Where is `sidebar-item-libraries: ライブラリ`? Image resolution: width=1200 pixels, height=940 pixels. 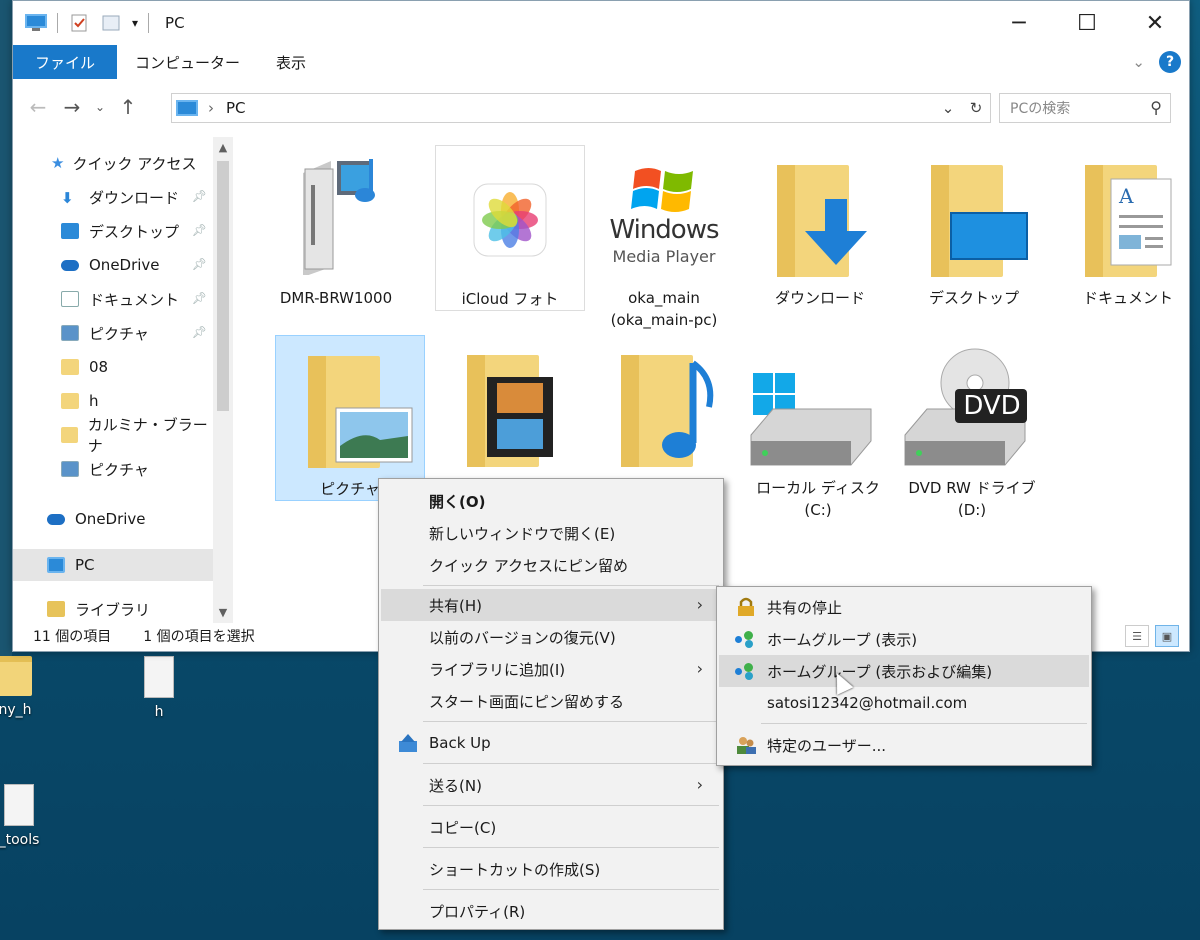 sidebar-item-libraries: ライブラリ is located at coordinates (113, 609).